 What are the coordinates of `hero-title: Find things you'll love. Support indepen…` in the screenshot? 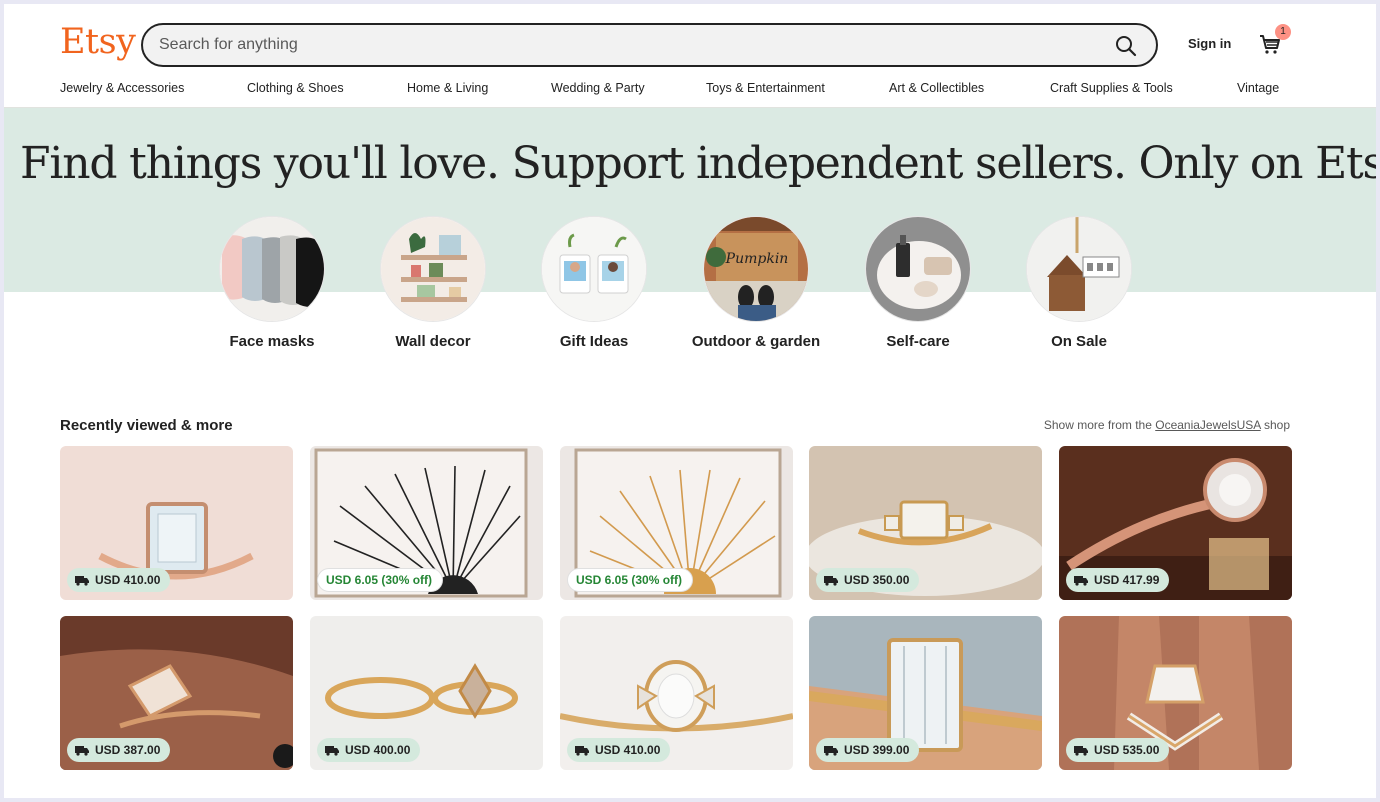 It's located at (698, 163).